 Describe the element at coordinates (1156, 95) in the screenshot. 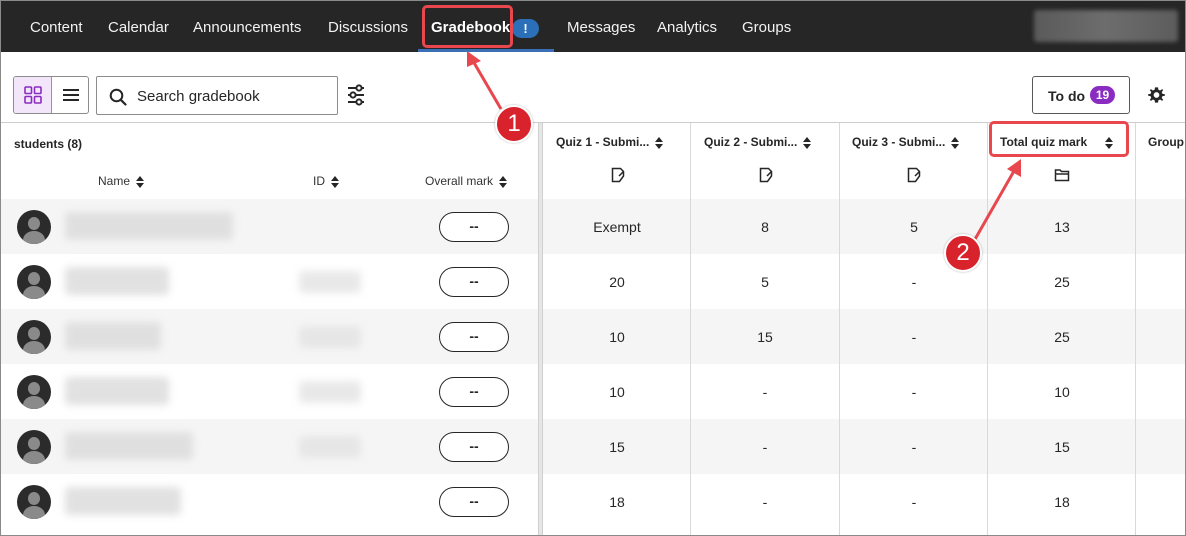

I see `gear-icon` at that location.